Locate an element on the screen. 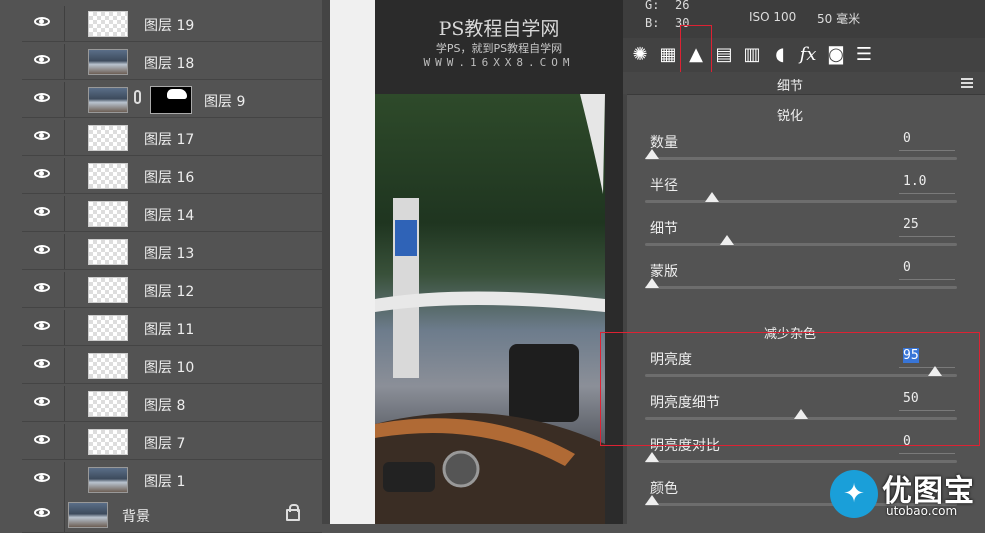 The image size is (985, 533). utobao-logo: ✦ 优图宝 utobao.com is located at coordinates (907, 494).